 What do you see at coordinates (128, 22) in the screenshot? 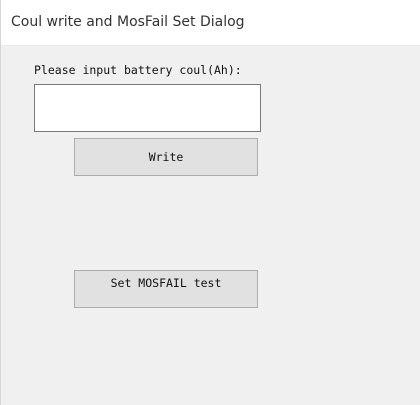
I see `window-title: Coul write and MosFail Set Dialog` at bounding box center [128, 22].